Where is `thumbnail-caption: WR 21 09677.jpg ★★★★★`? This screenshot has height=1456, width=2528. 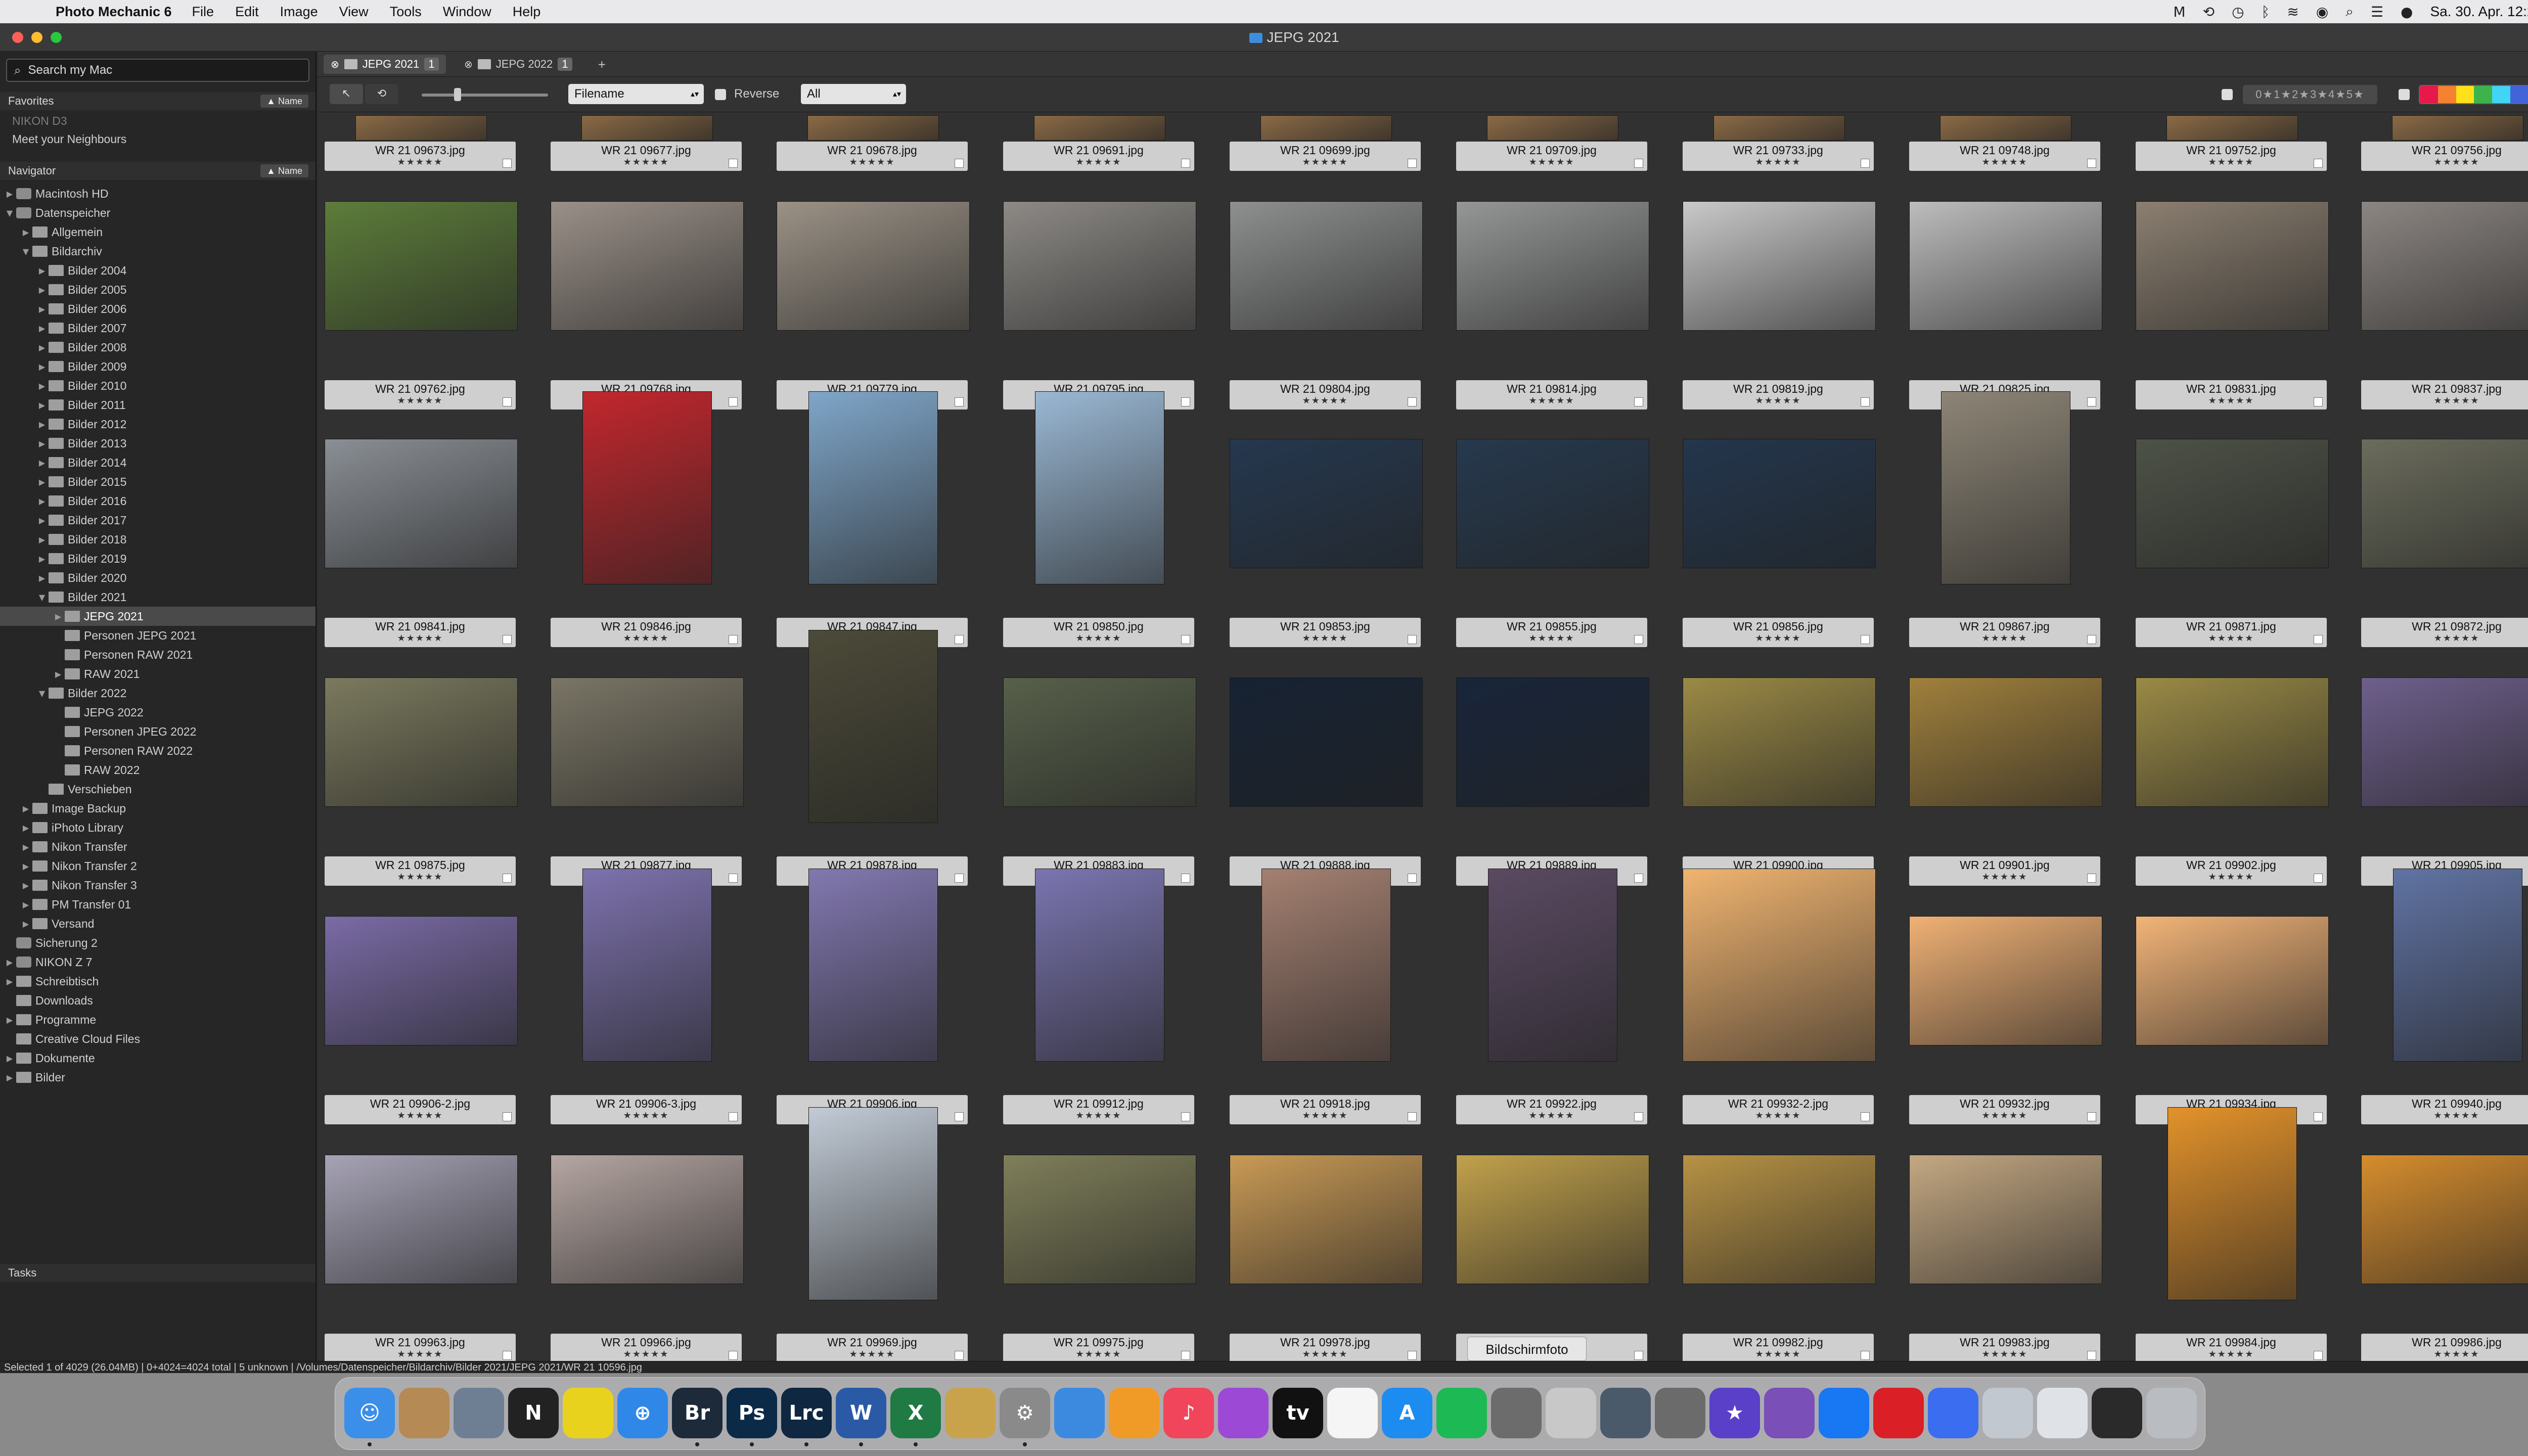
thumbnail-caption: WR 21 09677.jpg ★★★★★ is located at coordinates (647, 156).